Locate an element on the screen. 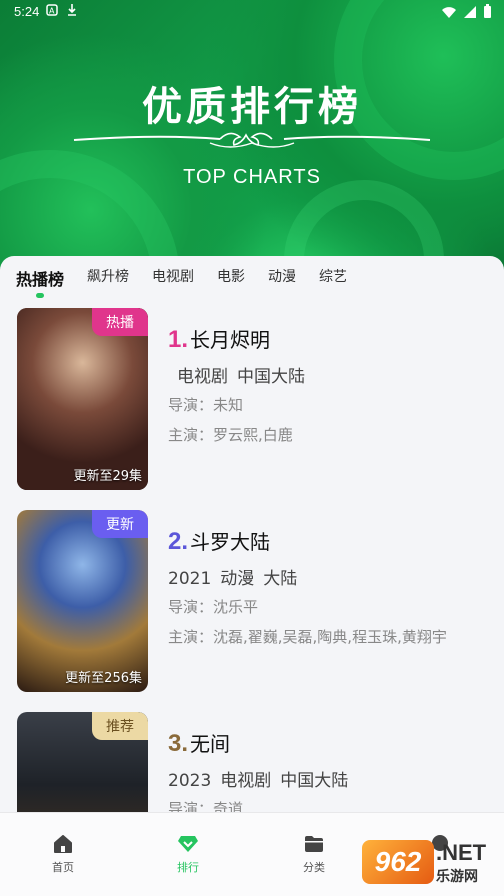  rank-number: 3. is located at coordinates (178, 743).